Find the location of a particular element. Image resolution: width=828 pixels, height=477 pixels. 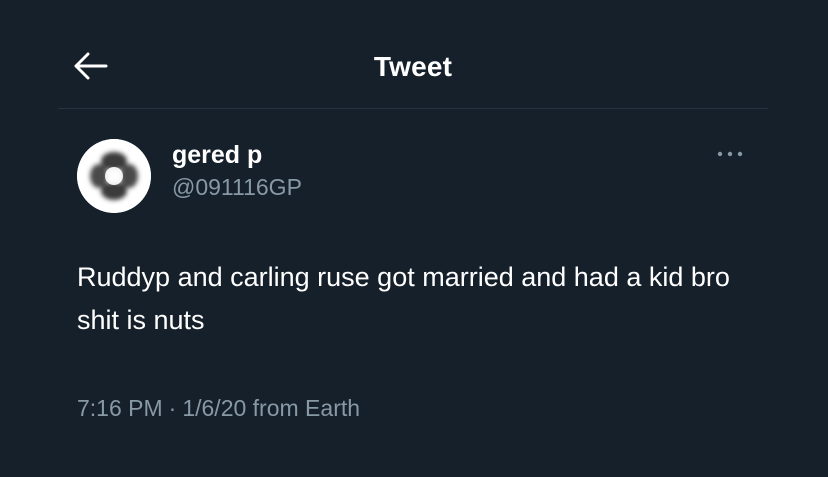

tweet-date: 1/6/20 is located at coordinates (214, 408).